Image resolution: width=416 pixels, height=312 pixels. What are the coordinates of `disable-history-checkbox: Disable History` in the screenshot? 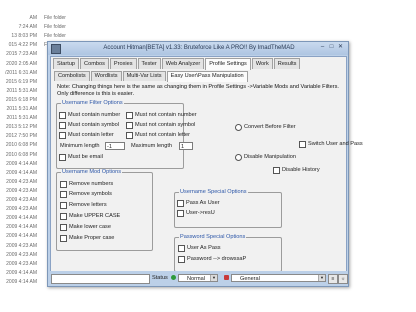 It's located at (296, 170).